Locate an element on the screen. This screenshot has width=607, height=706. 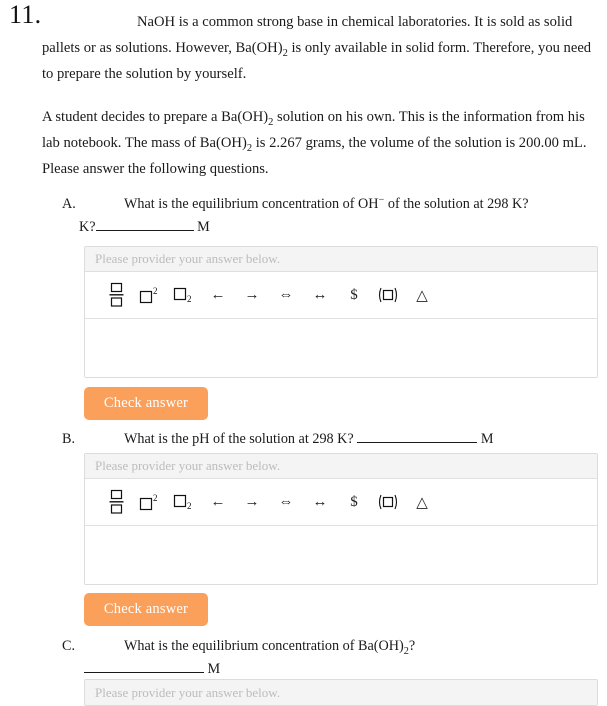
problem-number: 11. is located at coordinates (25, 14).